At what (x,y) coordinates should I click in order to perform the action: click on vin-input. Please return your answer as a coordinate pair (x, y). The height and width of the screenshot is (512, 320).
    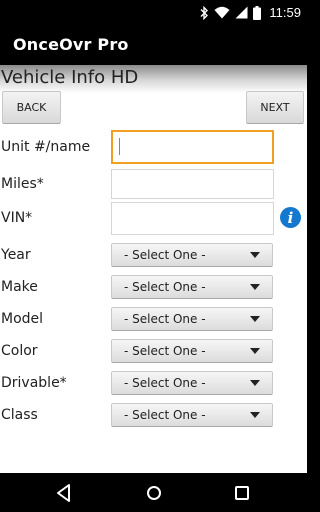
    Looking at the image, I should click on (192, 218).